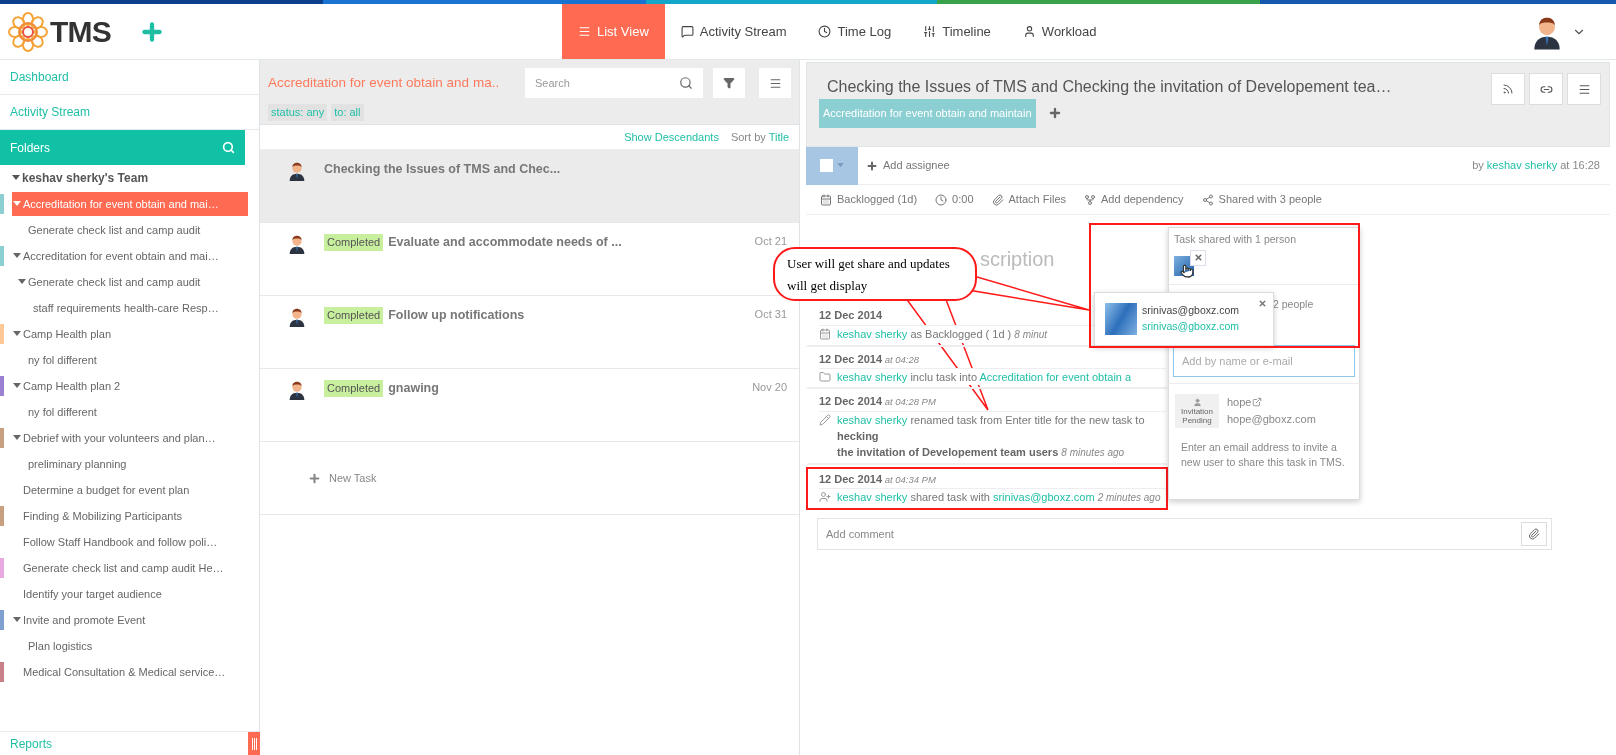 The image size is (1616, 755). I want to click on suggestion-email: hope@gboxz.com, so click(1271, 419).